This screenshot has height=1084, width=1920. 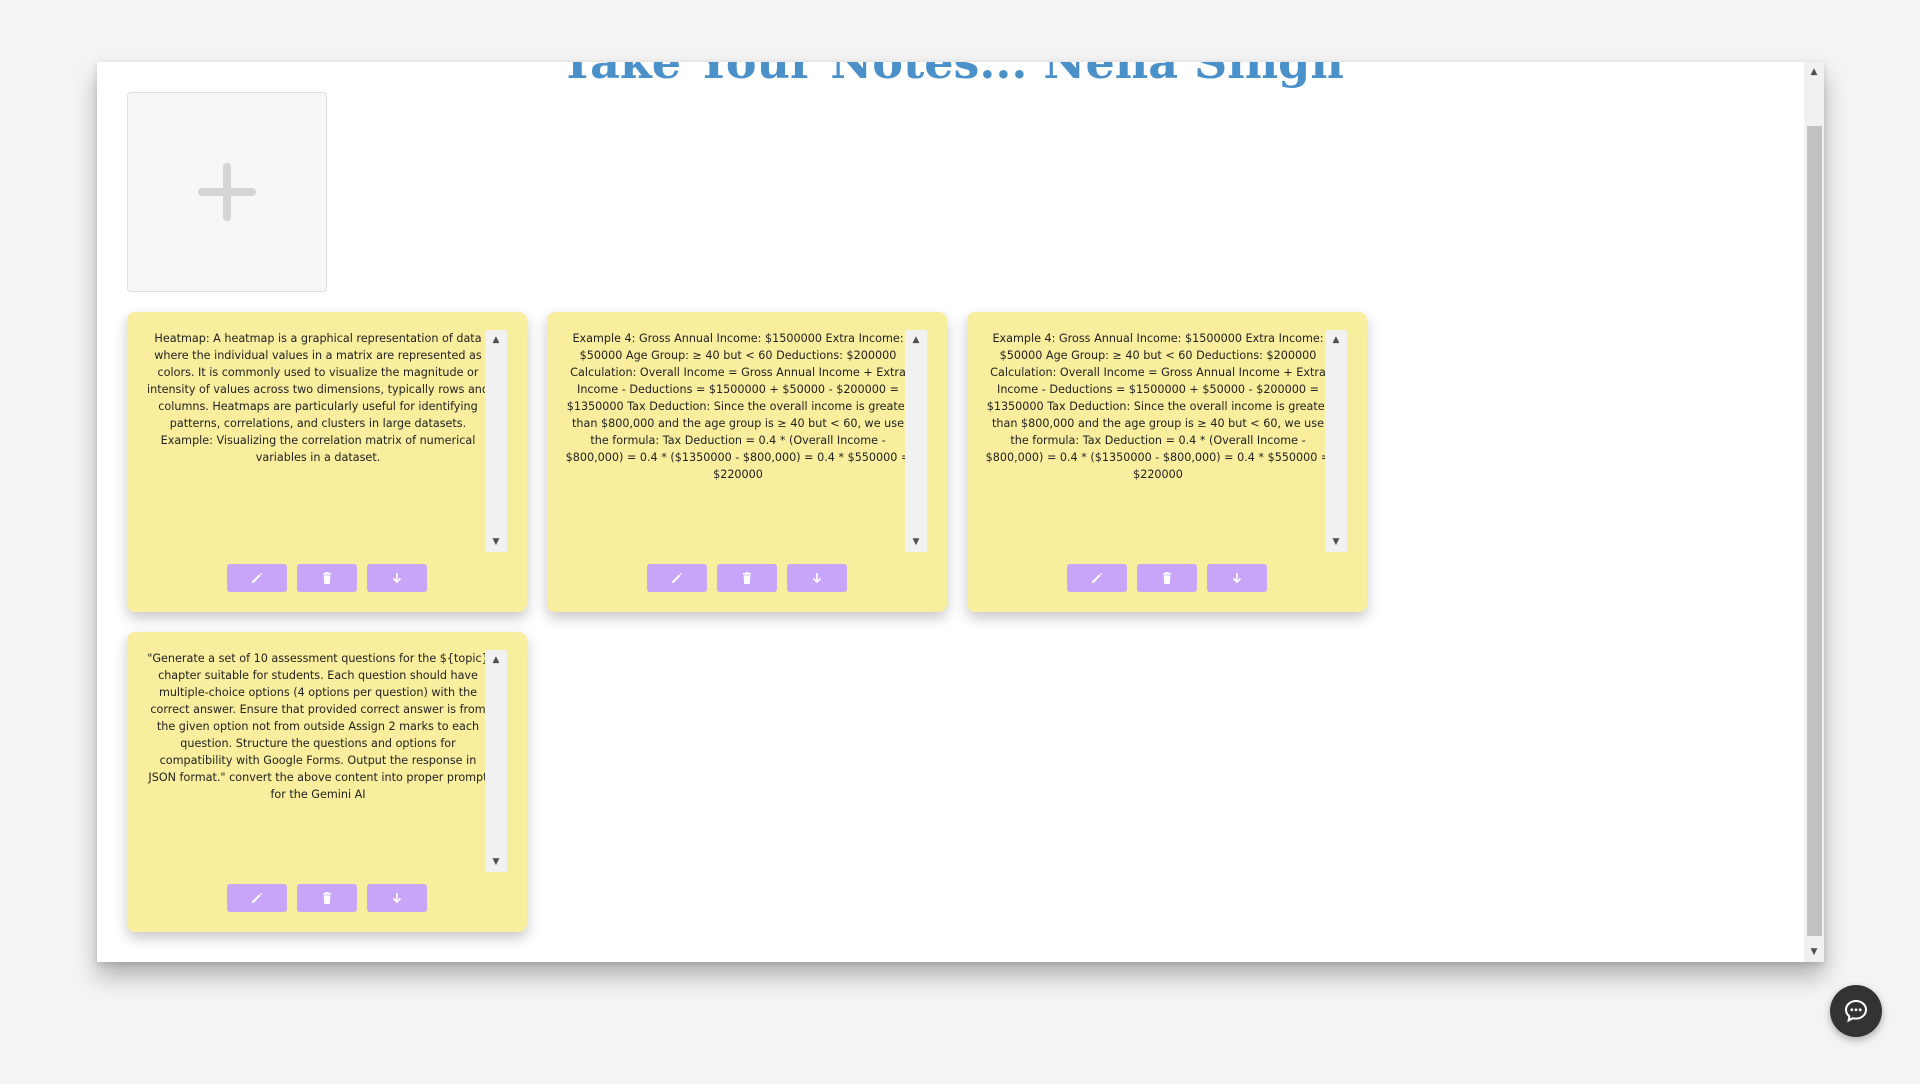 I want to click on scroll-thumb, so click(x=1814, y=531).